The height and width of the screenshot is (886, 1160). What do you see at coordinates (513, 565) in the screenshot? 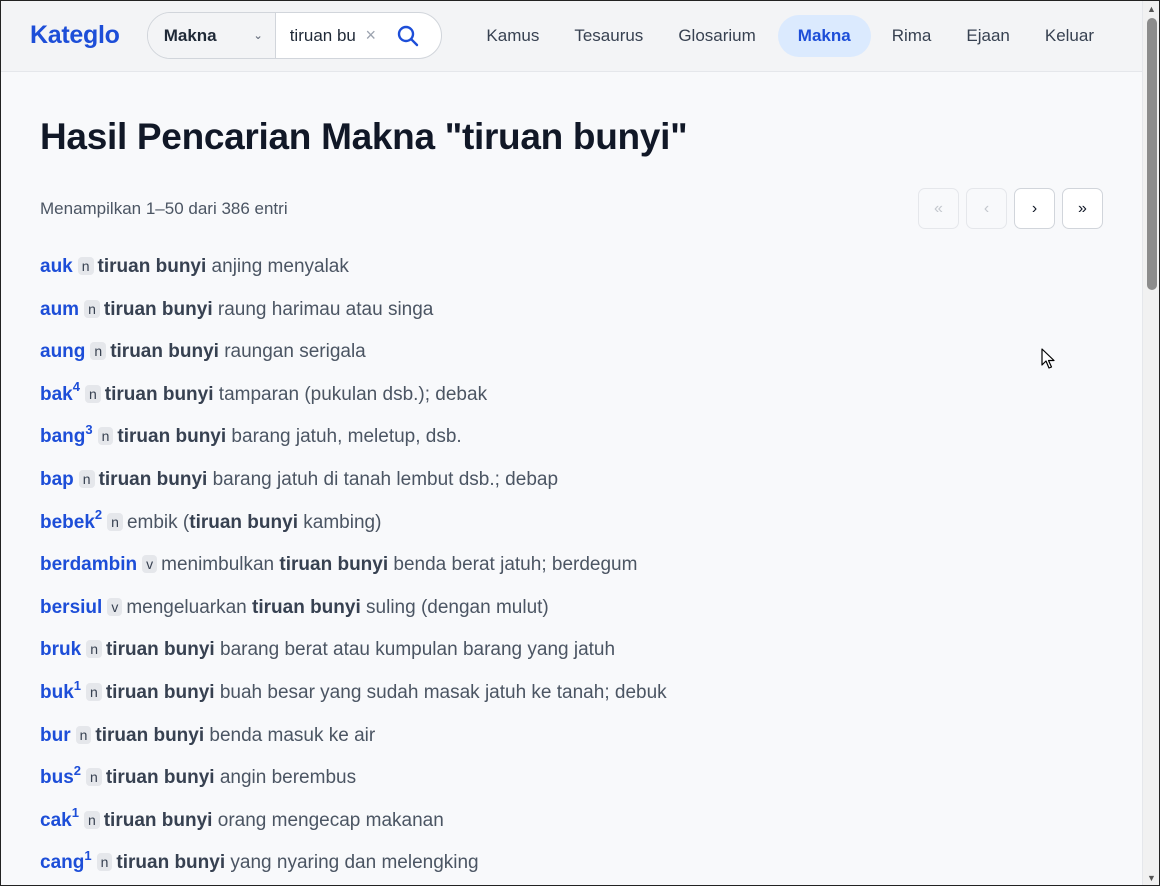
I see `definition-text: benda berat jatuh; berdegum` at bounding box center [513, 565].